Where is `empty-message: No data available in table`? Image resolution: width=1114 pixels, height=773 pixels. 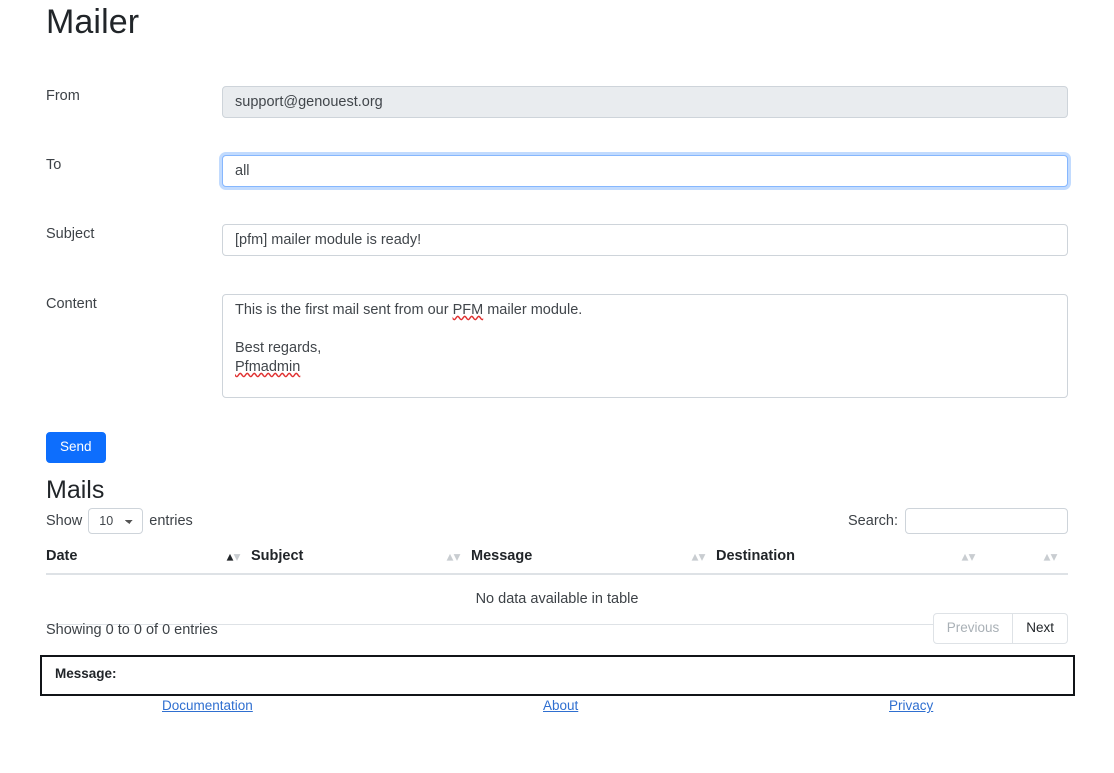
empty-message: No data available in table is located at coordinates (557, 599).